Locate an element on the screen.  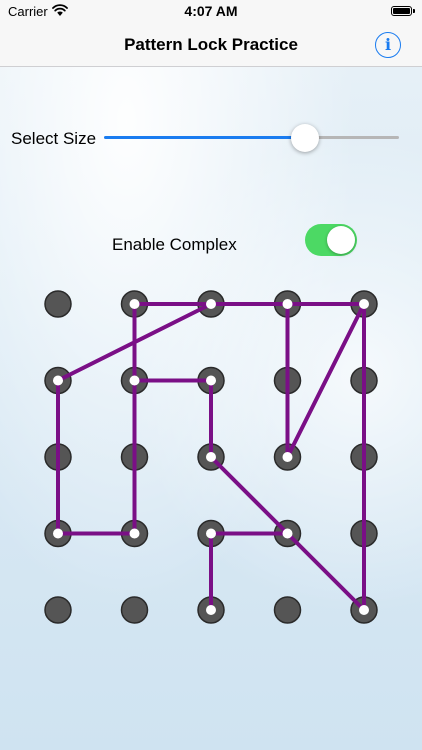
battery-icon is located at coordinates (403, 11).